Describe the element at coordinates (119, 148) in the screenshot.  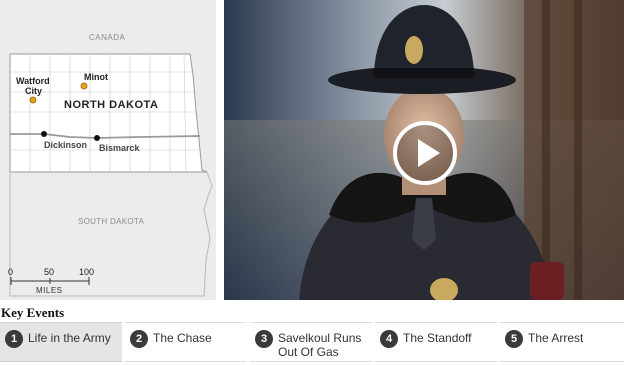
I see `city-label-bismarck: Bismarck` at that location.